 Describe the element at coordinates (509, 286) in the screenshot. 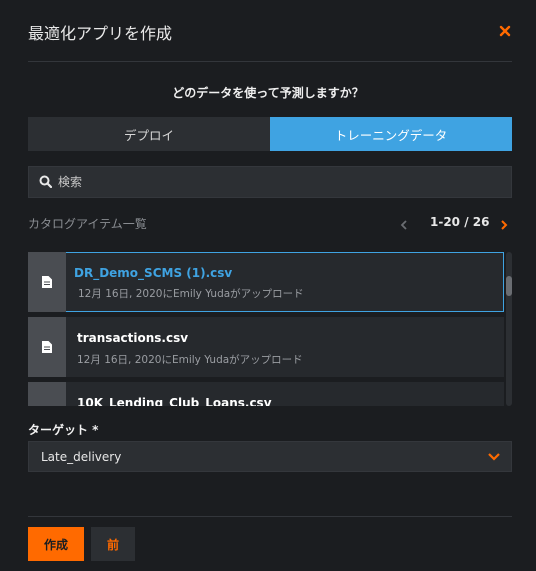

I see `list-scrollbar-thumb` at that location.